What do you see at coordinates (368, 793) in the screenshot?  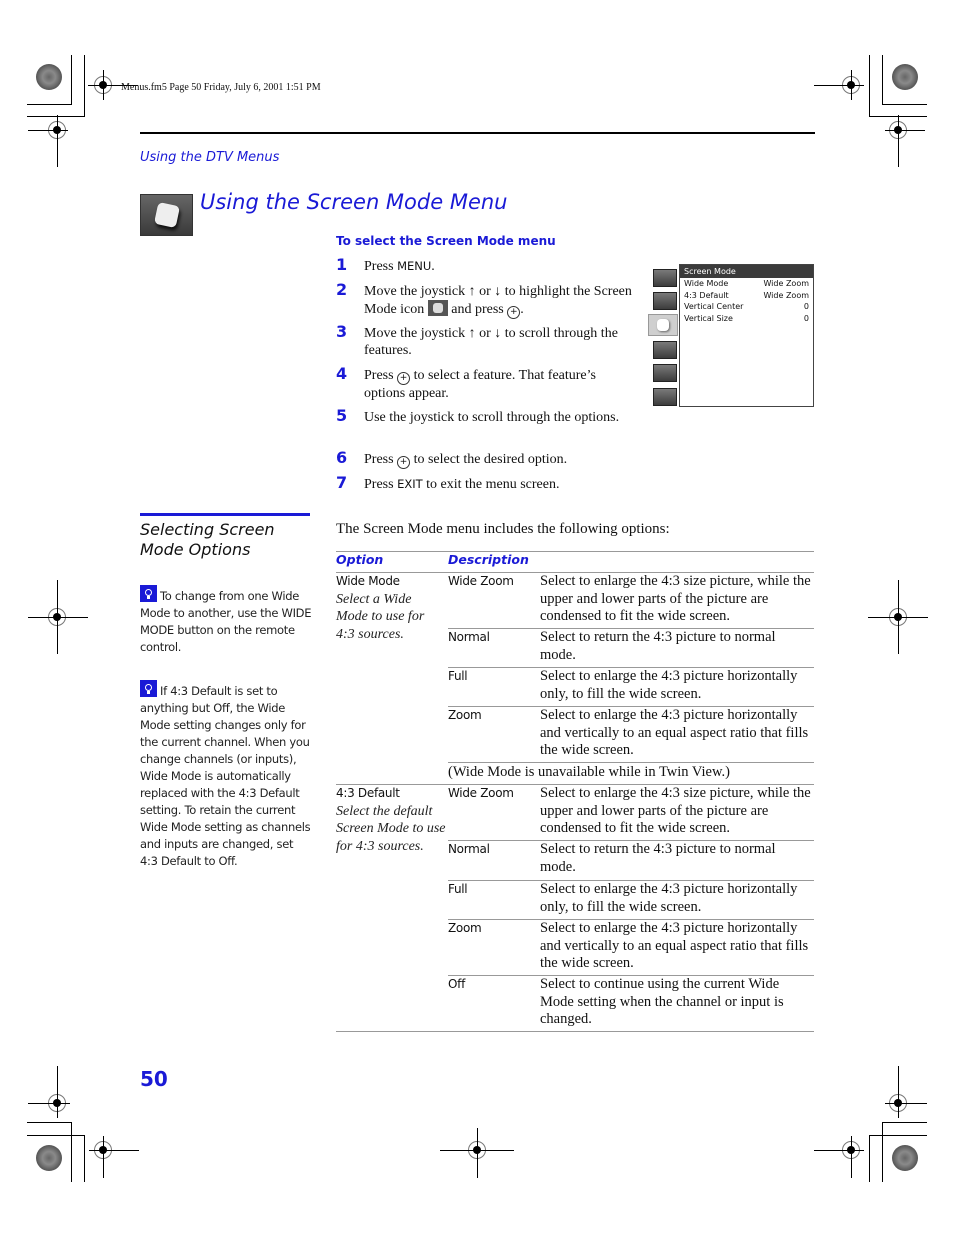 I see `option-name: 4:3 Default` at bounding box center [368, 793].